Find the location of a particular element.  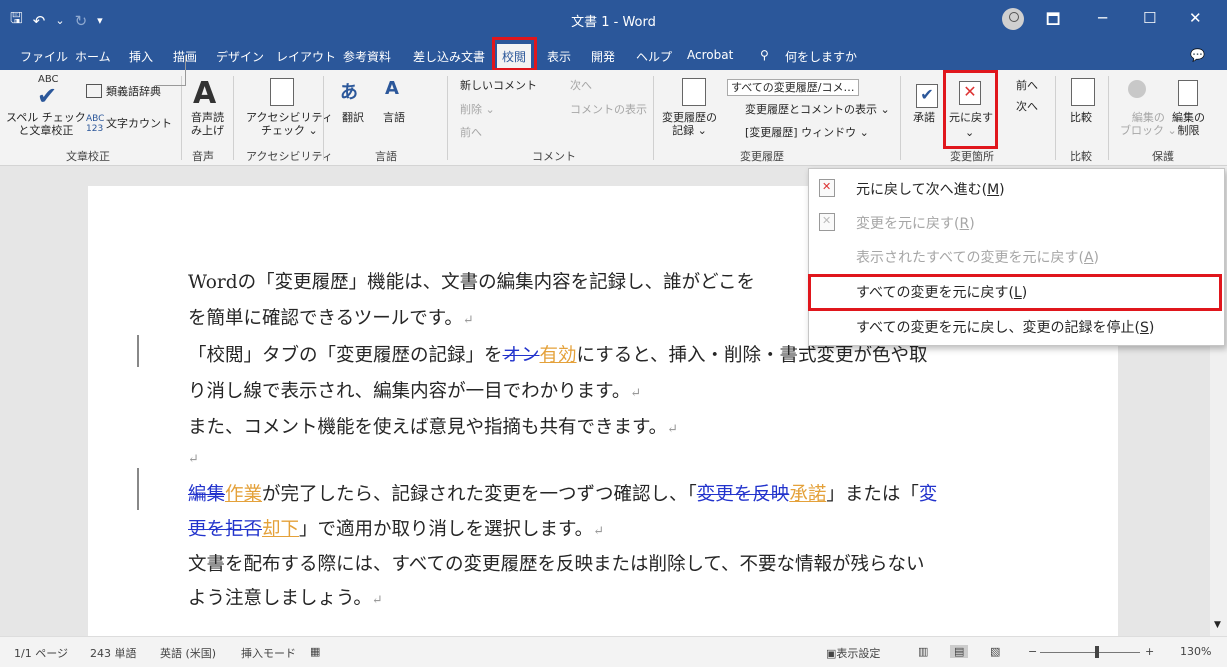

show-comments-button: コメントの表示 is located at coordinates (608, 109).